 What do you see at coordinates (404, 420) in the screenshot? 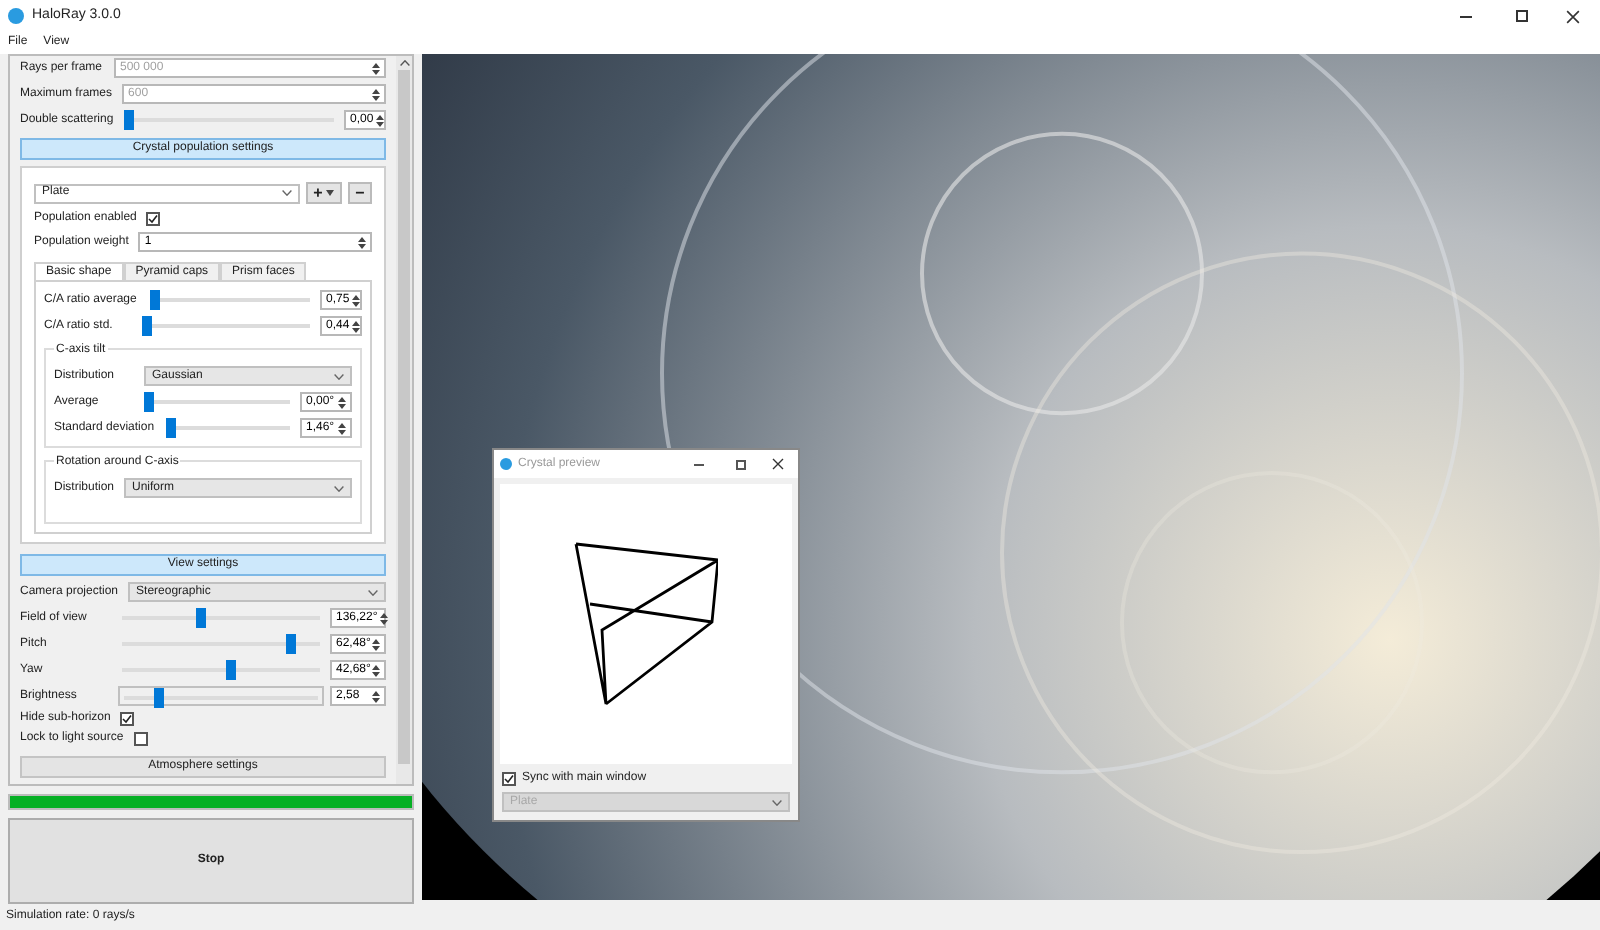
I see `scrollbar` at bounding box center [404, 420].